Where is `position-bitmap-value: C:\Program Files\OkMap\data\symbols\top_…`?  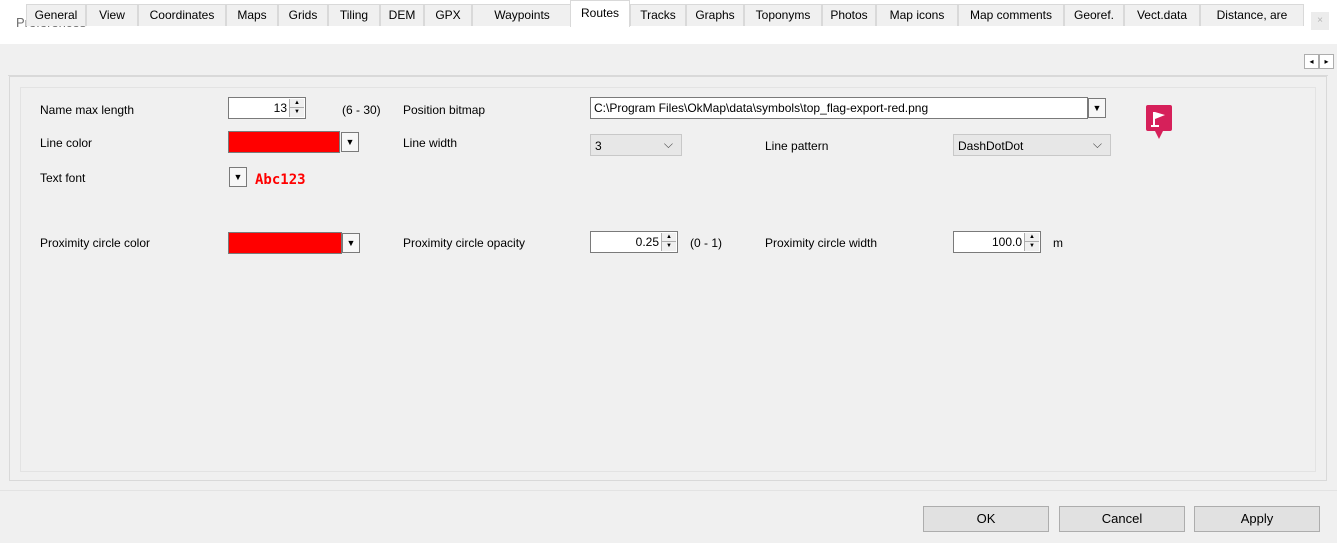
position-bitmap-value: C:\Program Files\OkMap\data\symbols\top_… is located at coordinates (761, 108).